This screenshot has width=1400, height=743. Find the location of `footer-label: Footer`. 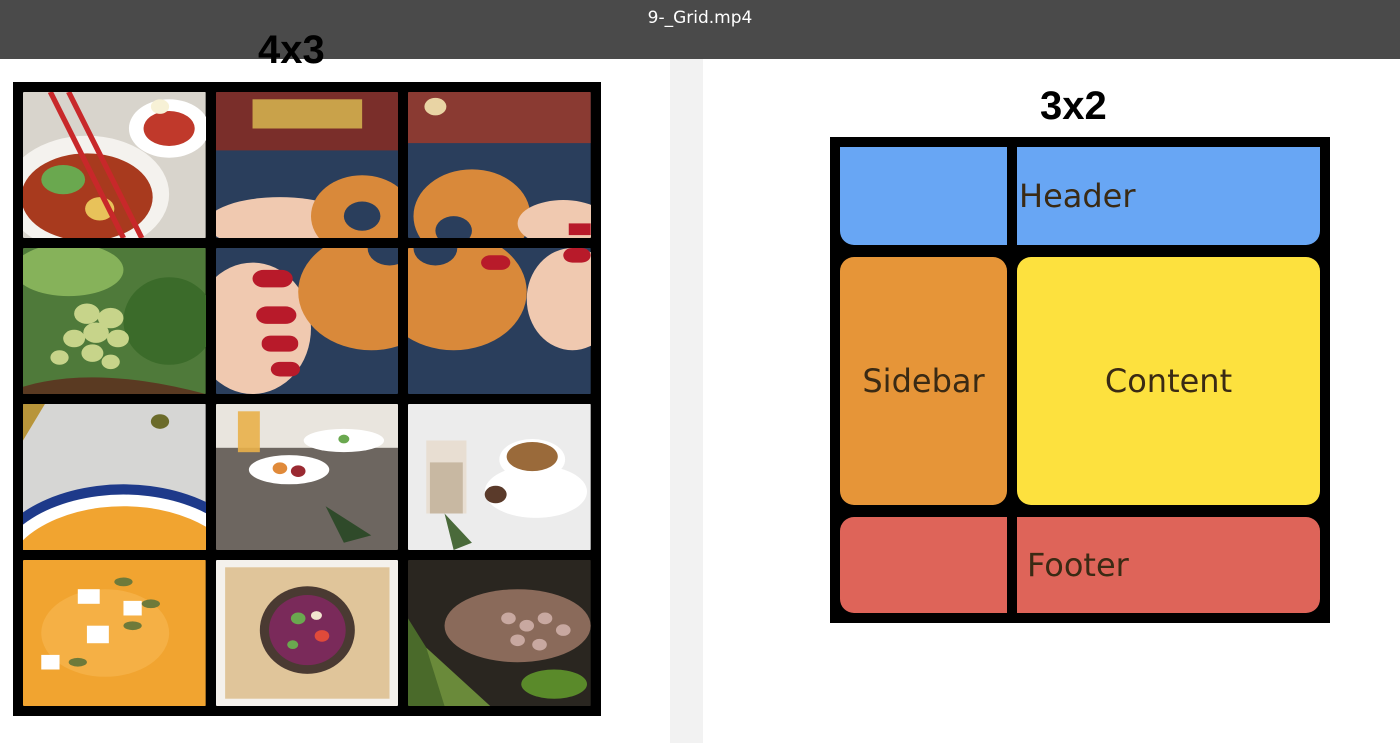

footer-label: Footer is located at coordinates (1078, 565).